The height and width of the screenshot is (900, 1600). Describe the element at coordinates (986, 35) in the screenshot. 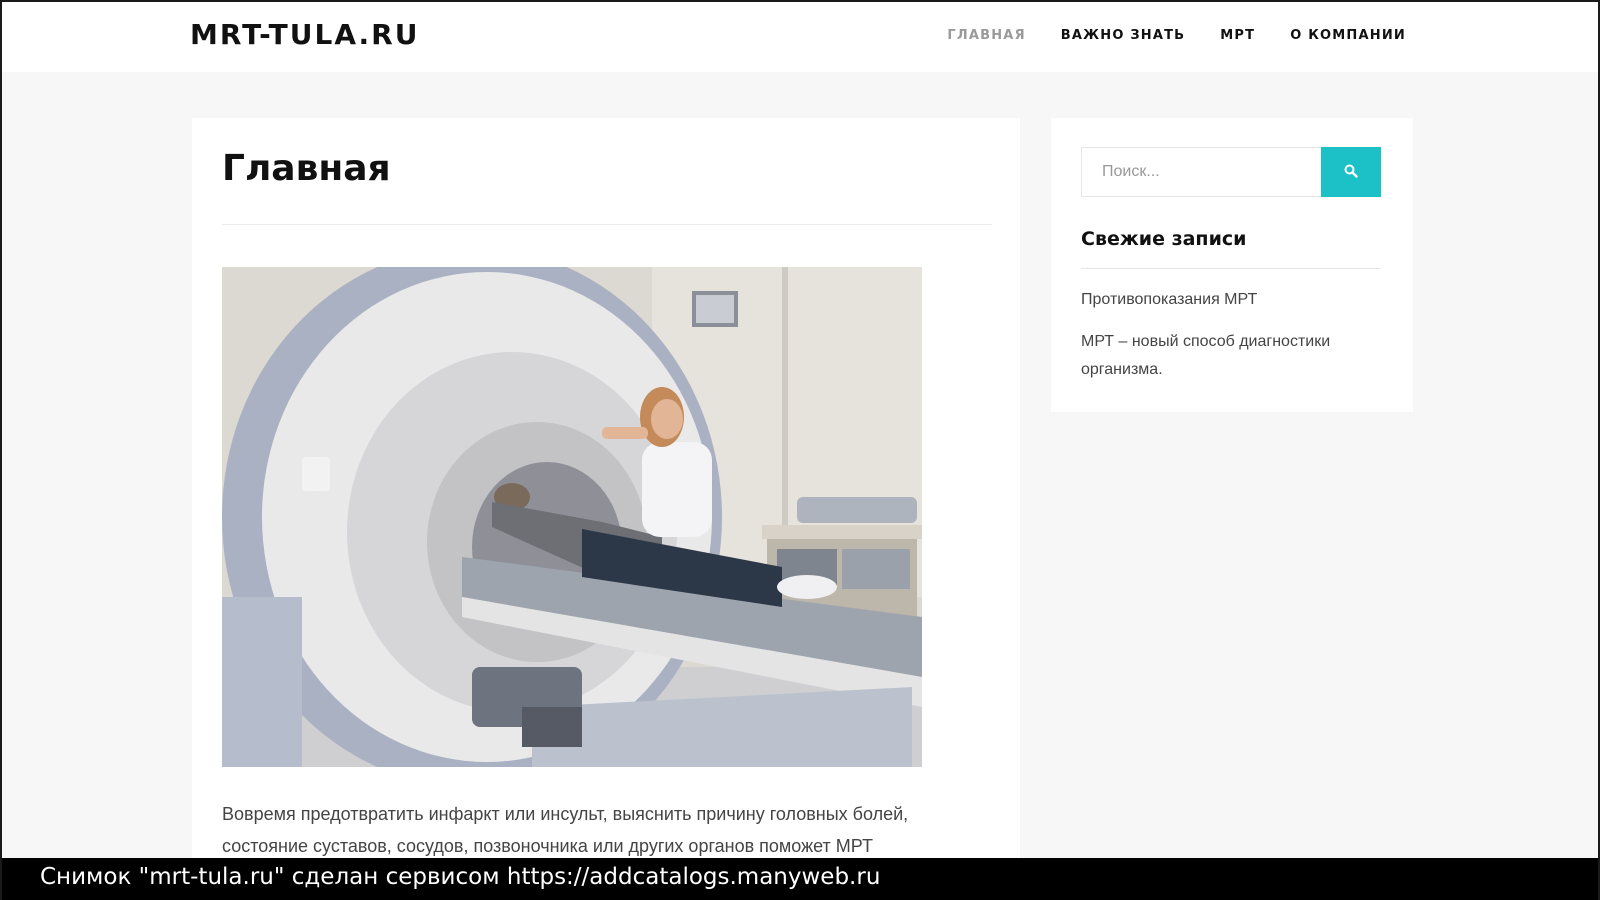

I see `nav-item-home: ГЛАВНАЯ` at that location.